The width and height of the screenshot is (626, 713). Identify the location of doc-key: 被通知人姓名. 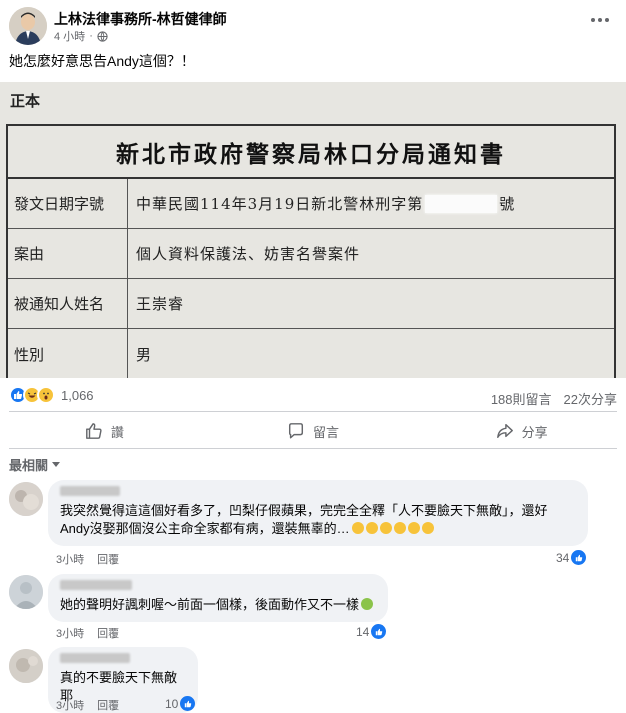
(68, 303).